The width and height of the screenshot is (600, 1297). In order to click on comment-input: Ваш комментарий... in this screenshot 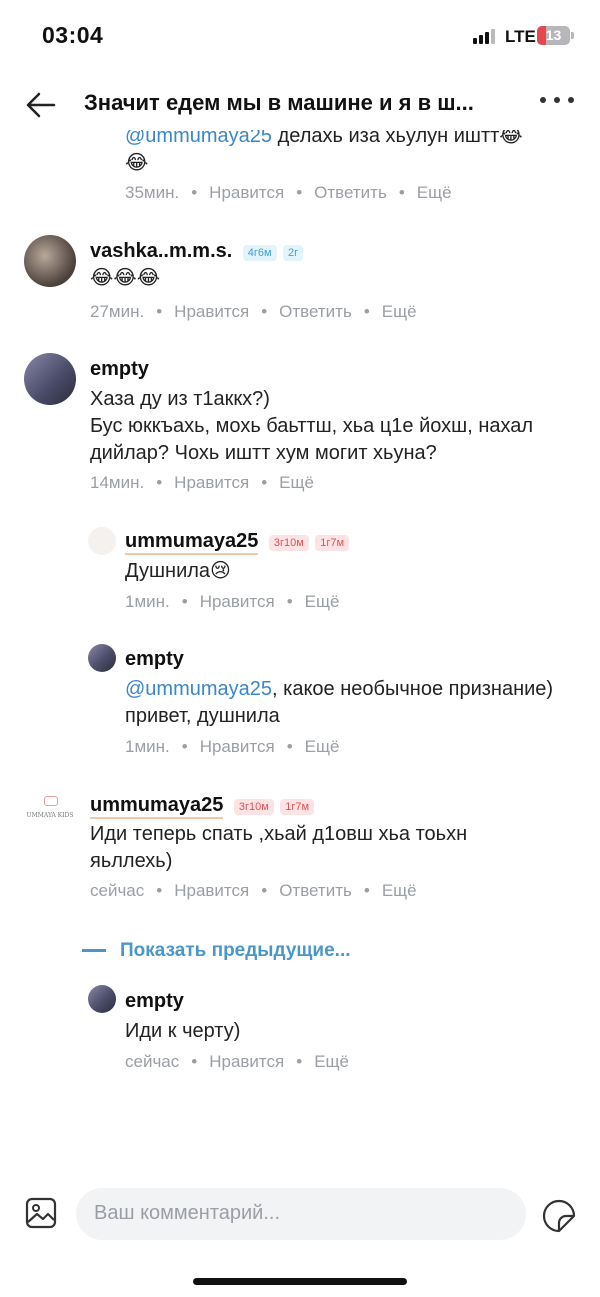, I will do `click(301, 1214)`.